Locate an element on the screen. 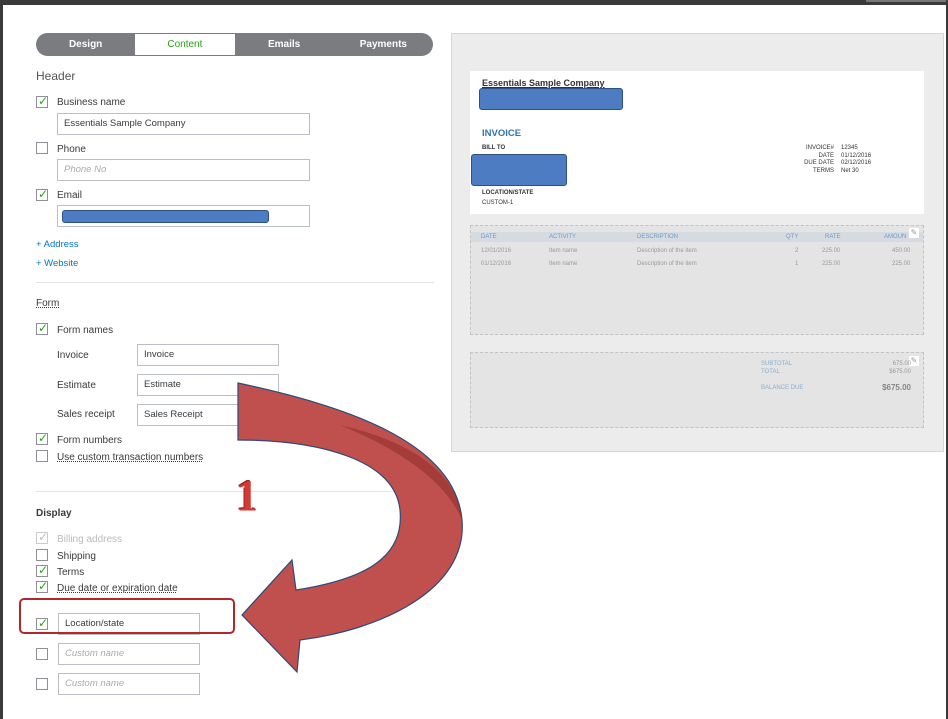 This screenshot has width=948, height=719. location-state-highlight-box is located at coordinates (127, 616).